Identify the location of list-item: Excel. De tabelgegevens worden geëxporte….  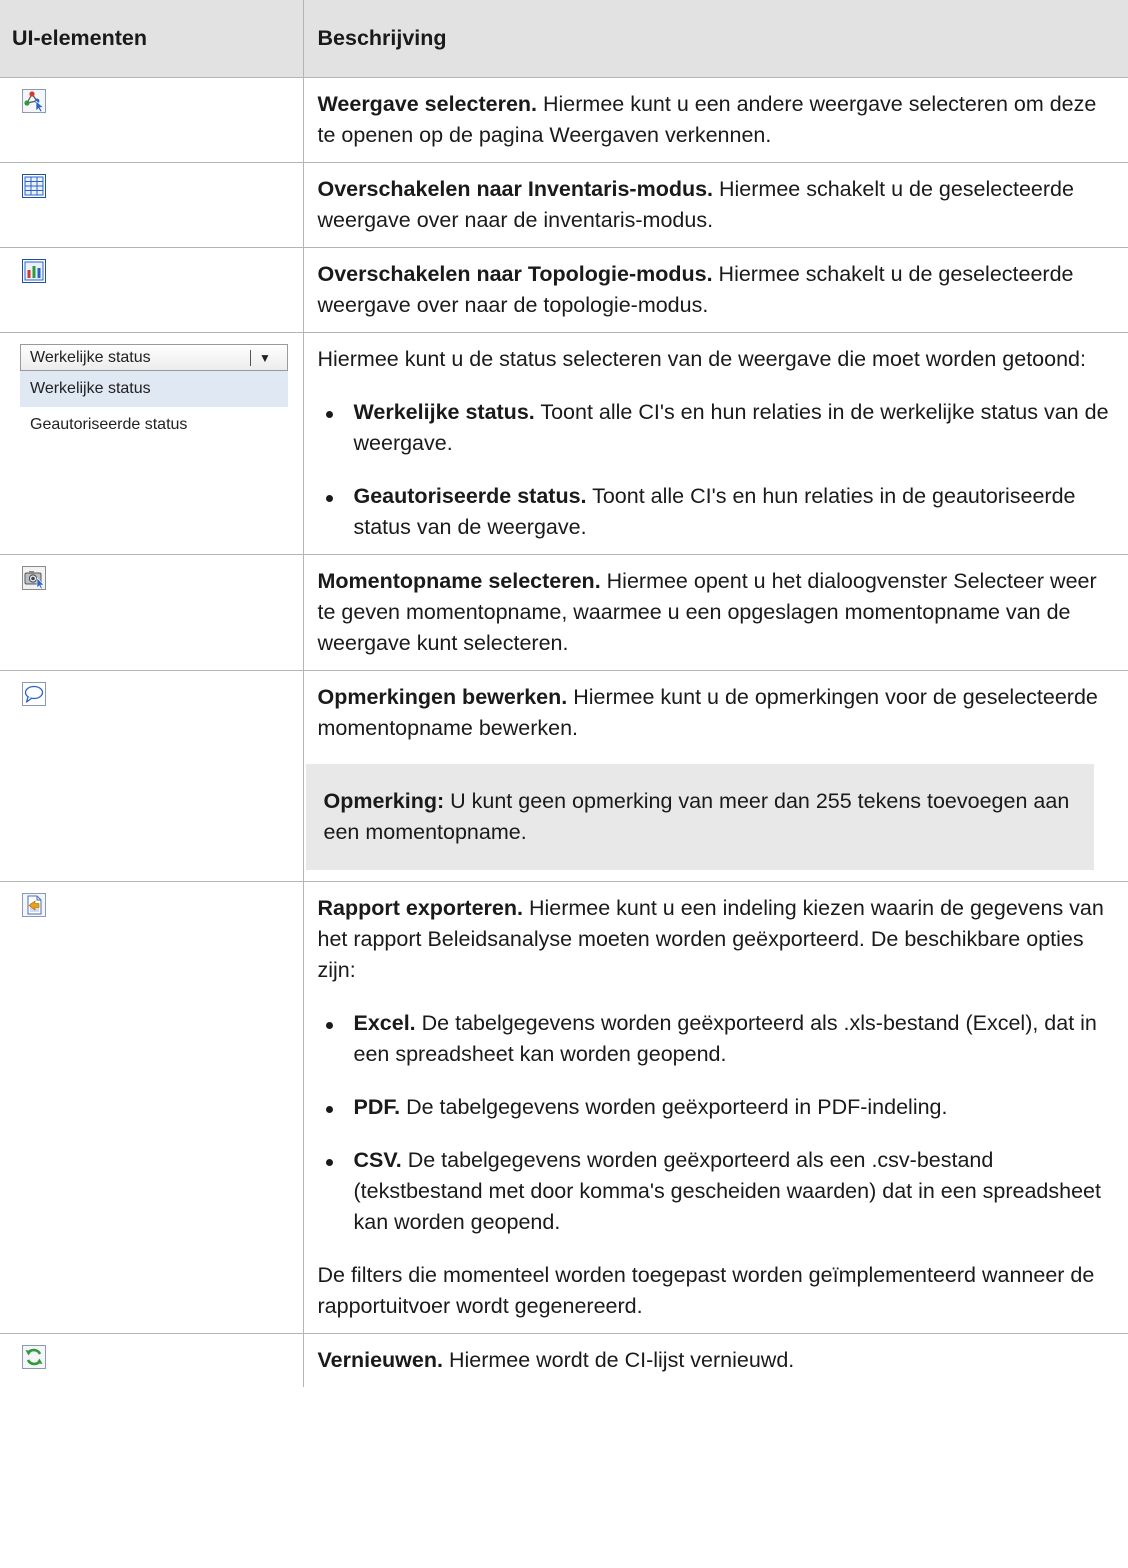
(718, 1039).